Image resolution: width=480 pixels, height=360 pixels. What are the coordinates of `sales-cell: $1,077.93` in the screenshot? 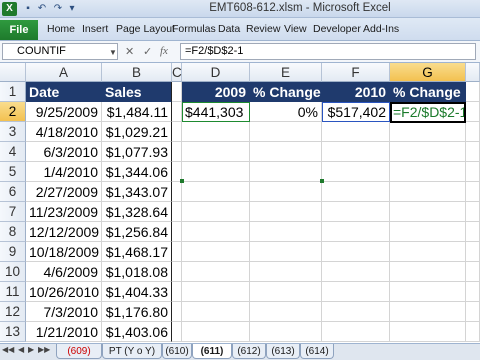 It's located at (137, 152).